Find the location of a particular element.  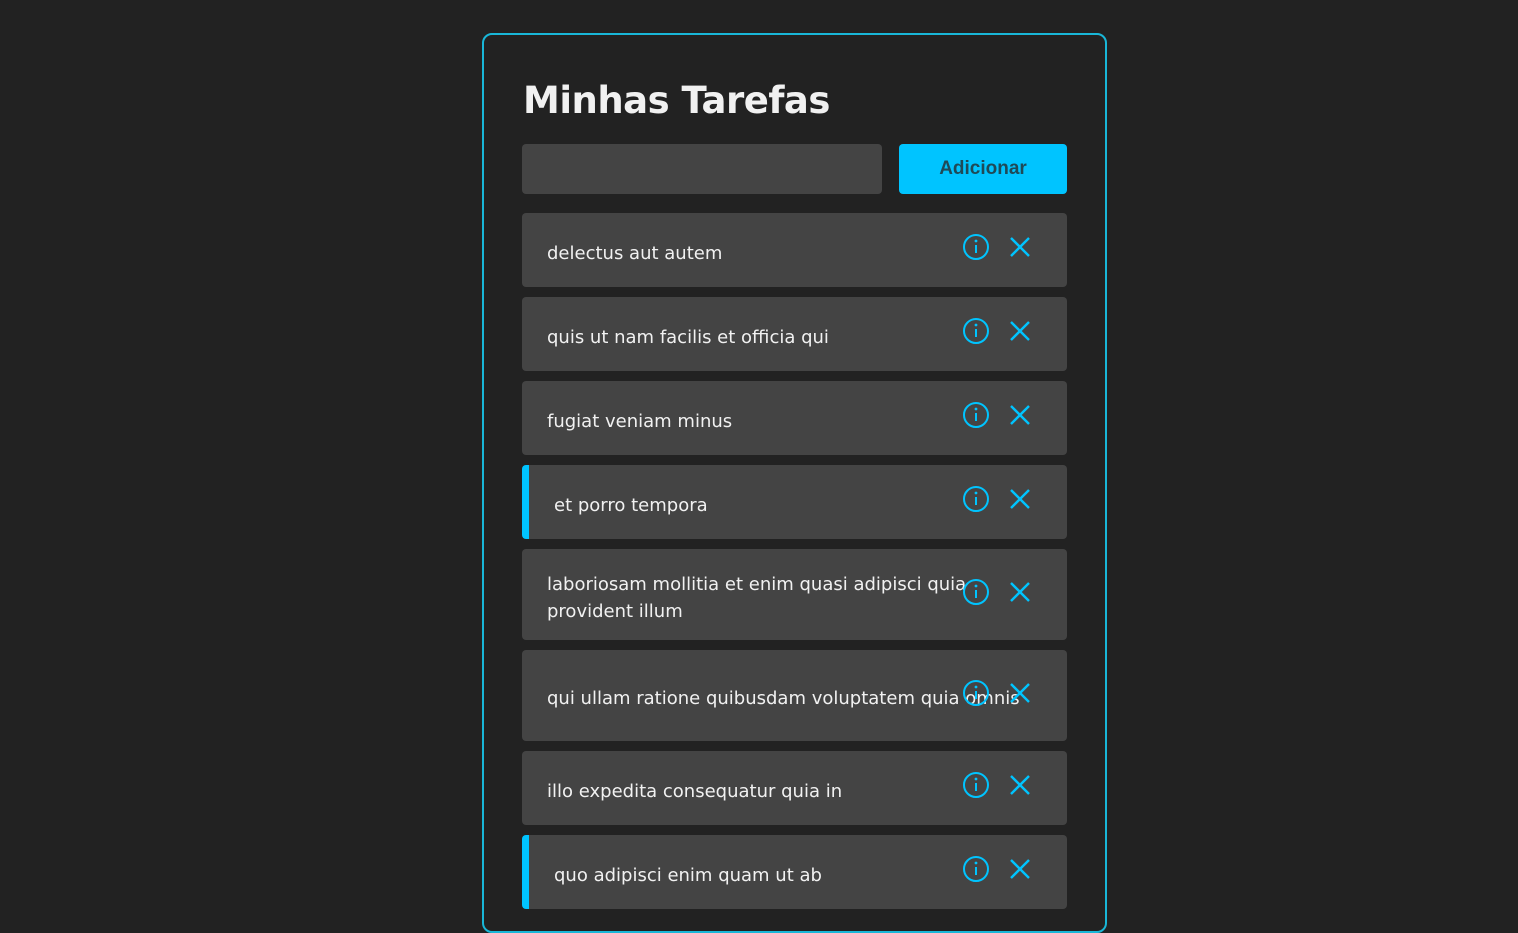

add-task-button: Adicionar is located at coordinates (983, 169).